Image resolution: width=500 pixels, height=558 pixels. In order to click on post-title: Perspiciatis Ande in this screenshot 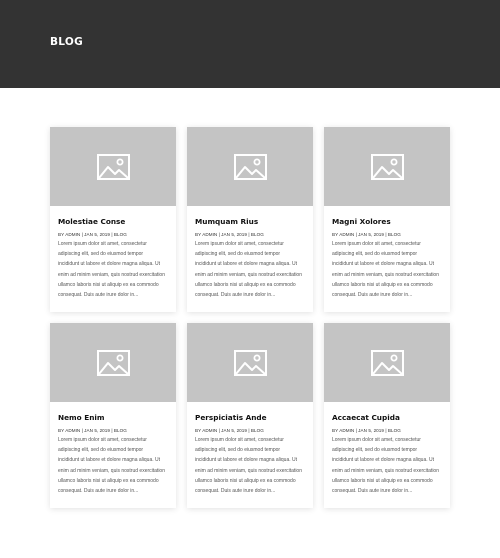, I will do `click(250, 418)`.